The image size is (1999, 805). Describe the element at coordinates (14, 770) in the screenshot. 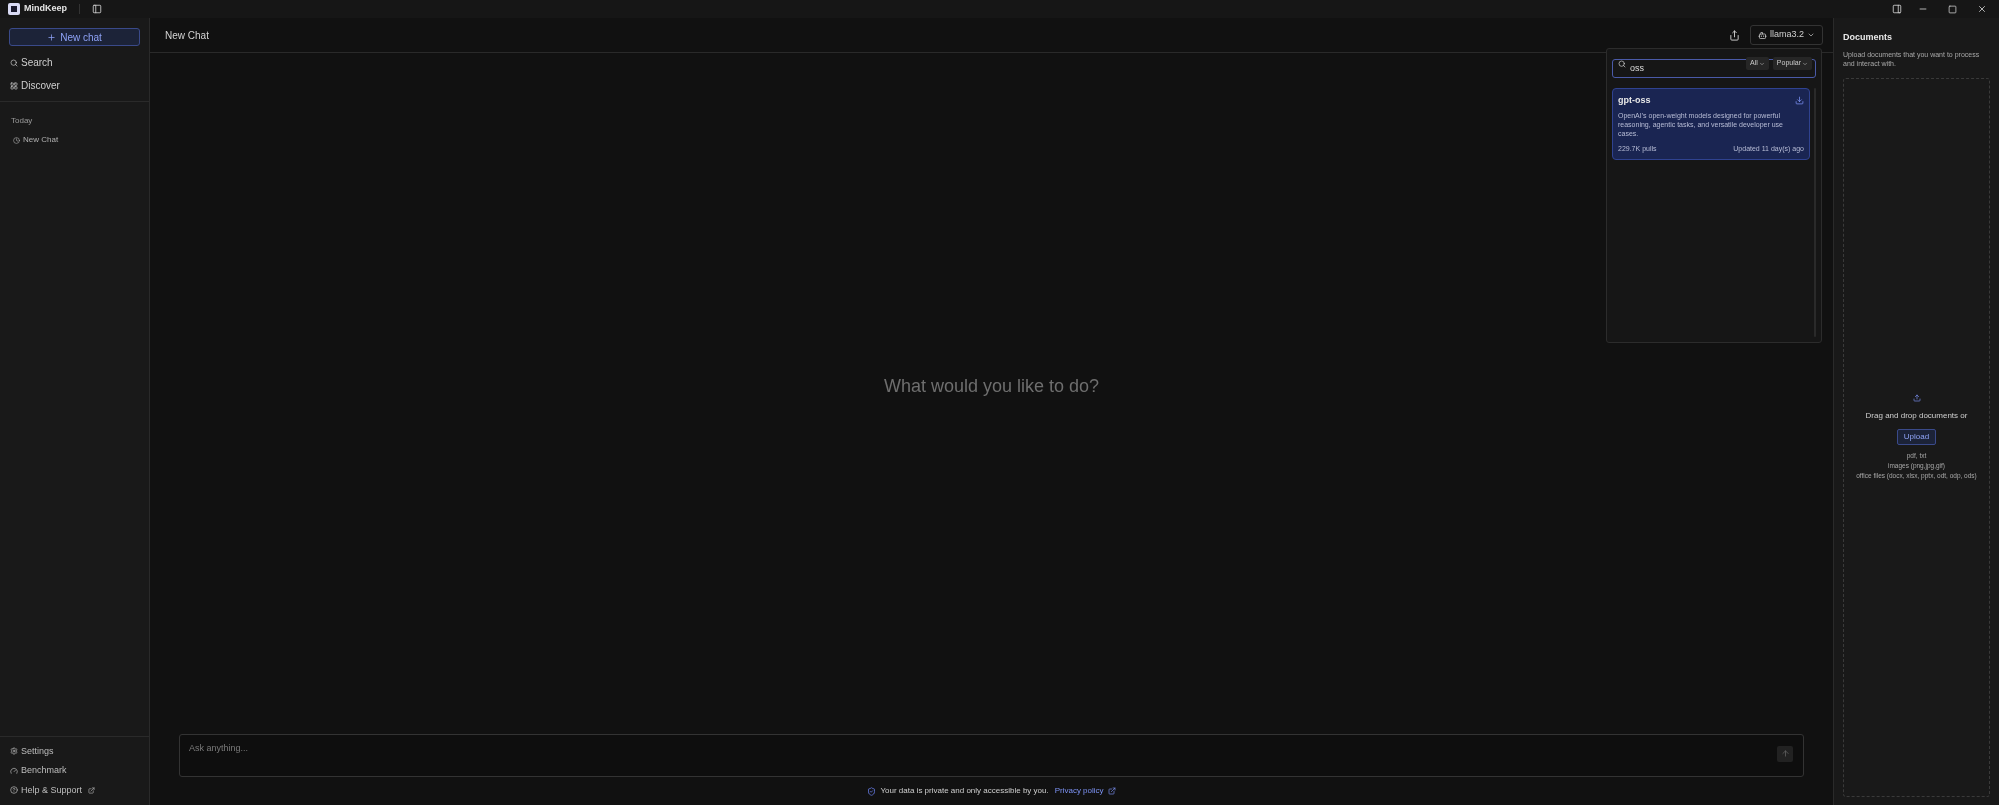

I see `gauge-icon` at that location.